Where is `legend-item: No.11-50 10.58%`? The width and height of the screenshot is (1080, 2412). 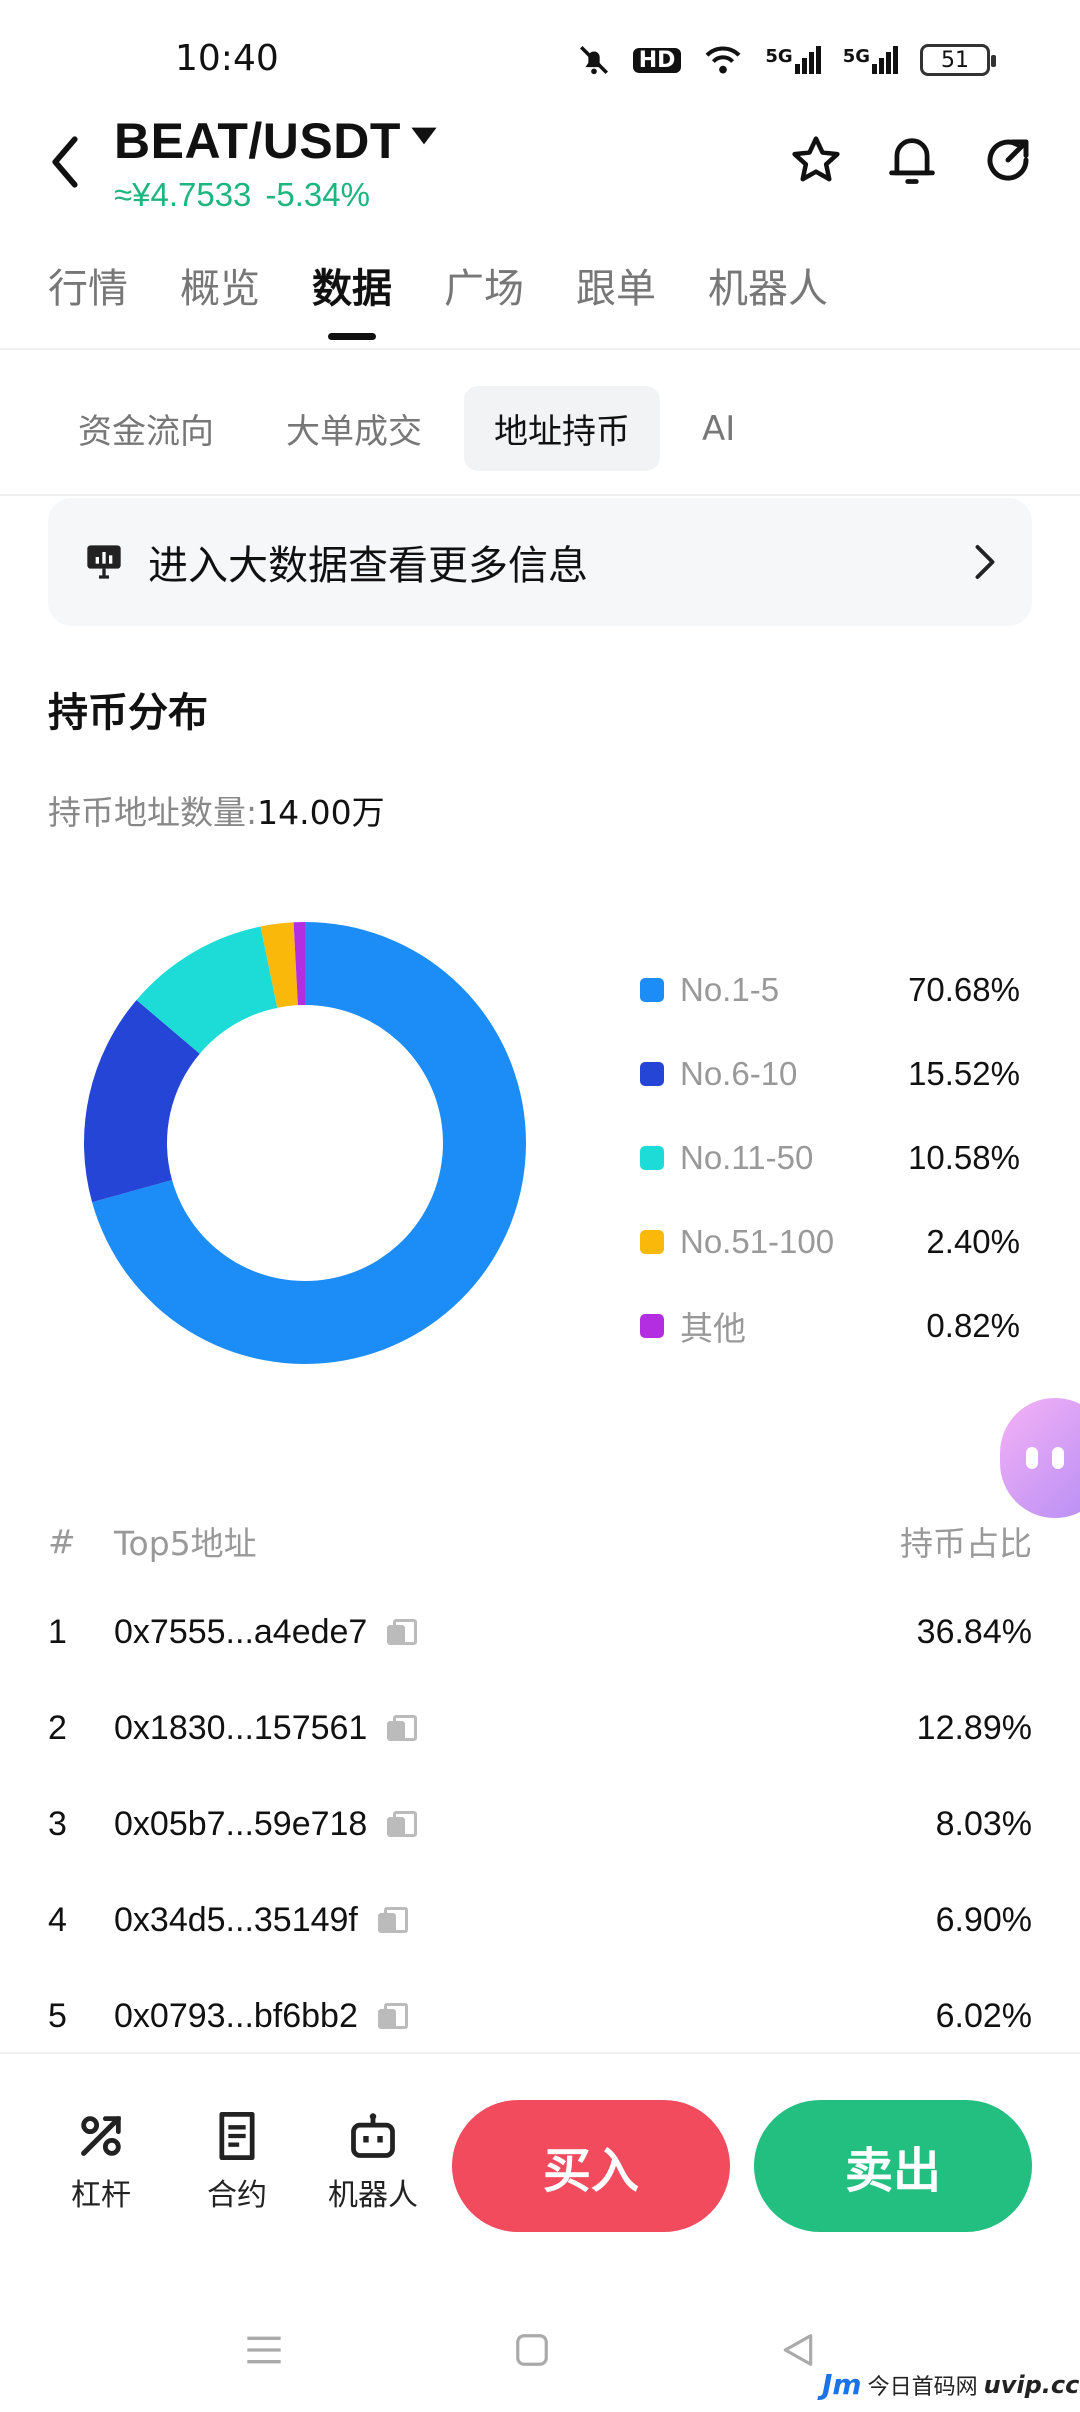 legend-item: No.11-50 10.58% is located at coordinates (830, 1158).